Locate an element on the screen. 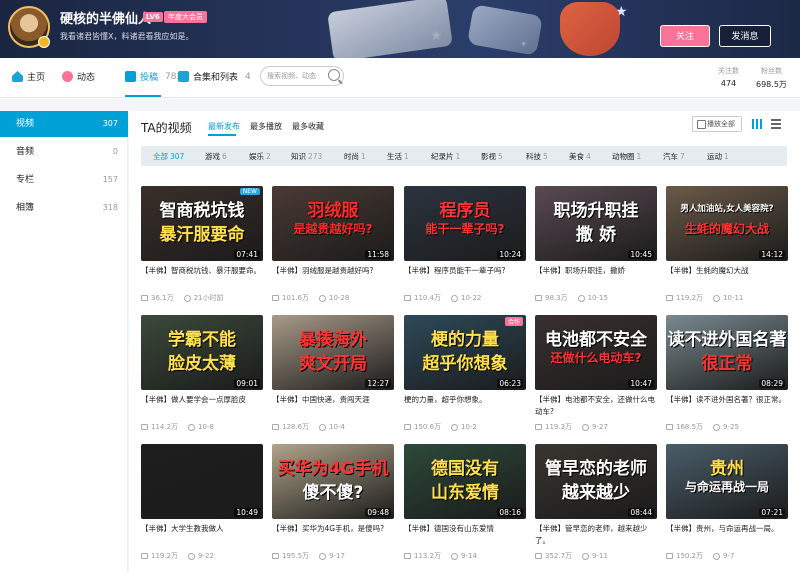 This screenshot has width=800, height=572. filter-item: 时尚 1 is located at coordinates (355, 156).